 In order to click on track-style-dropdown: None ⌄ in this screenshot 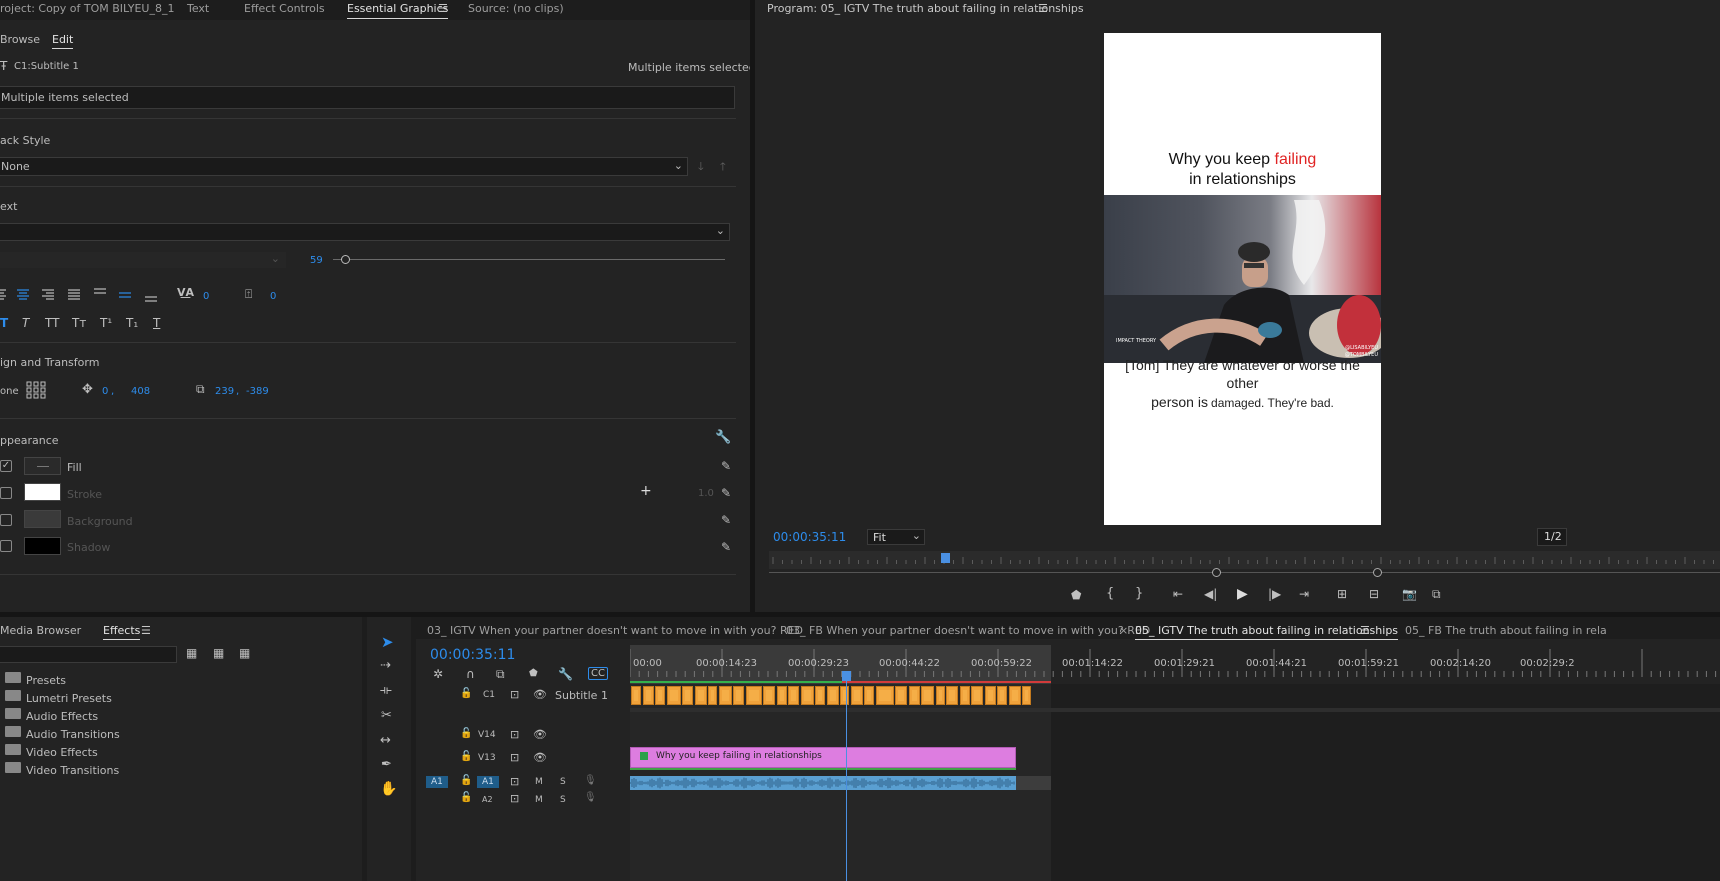, I will do `click(344, 166)`.